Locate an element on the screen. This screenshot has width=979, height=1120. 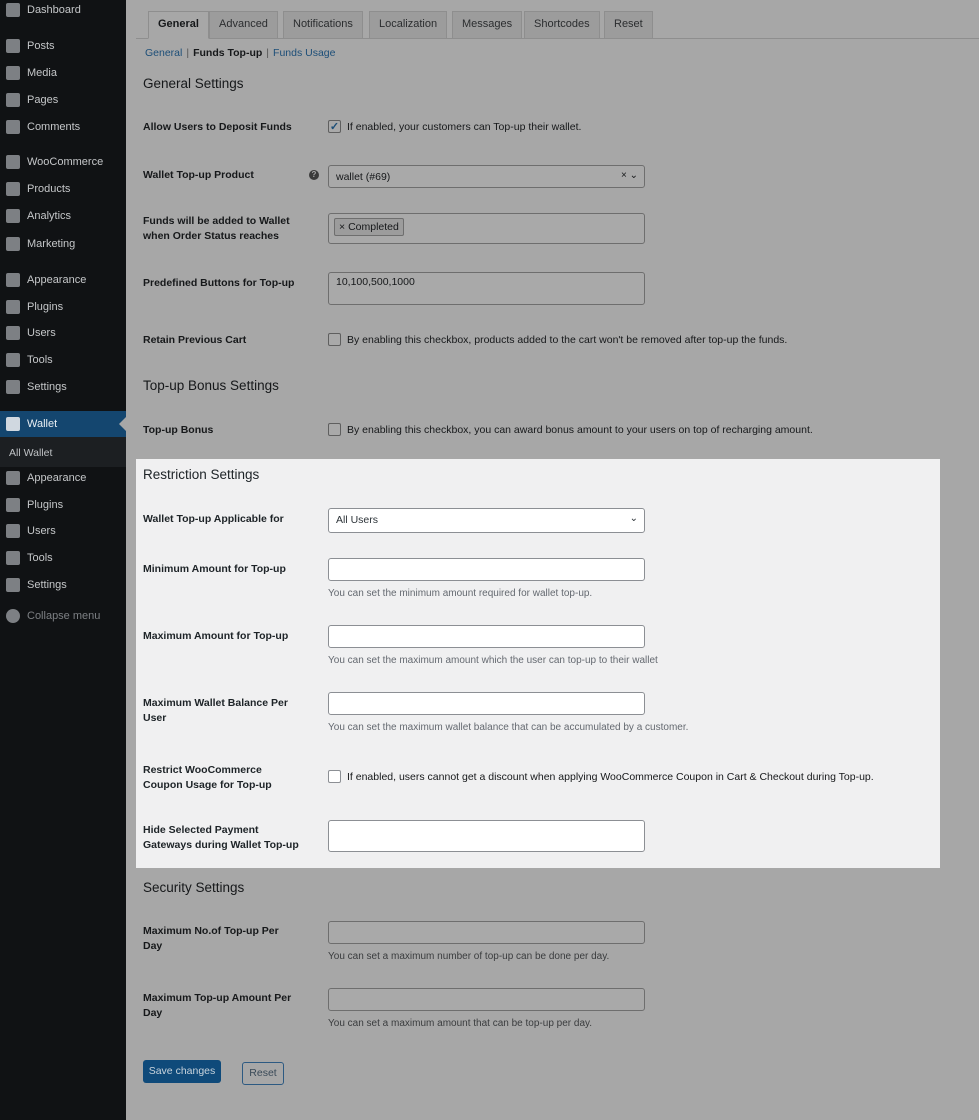
max-daily-amount-label: Maximum Top-up Amount Per Day is located at coordinates (217, 1005).